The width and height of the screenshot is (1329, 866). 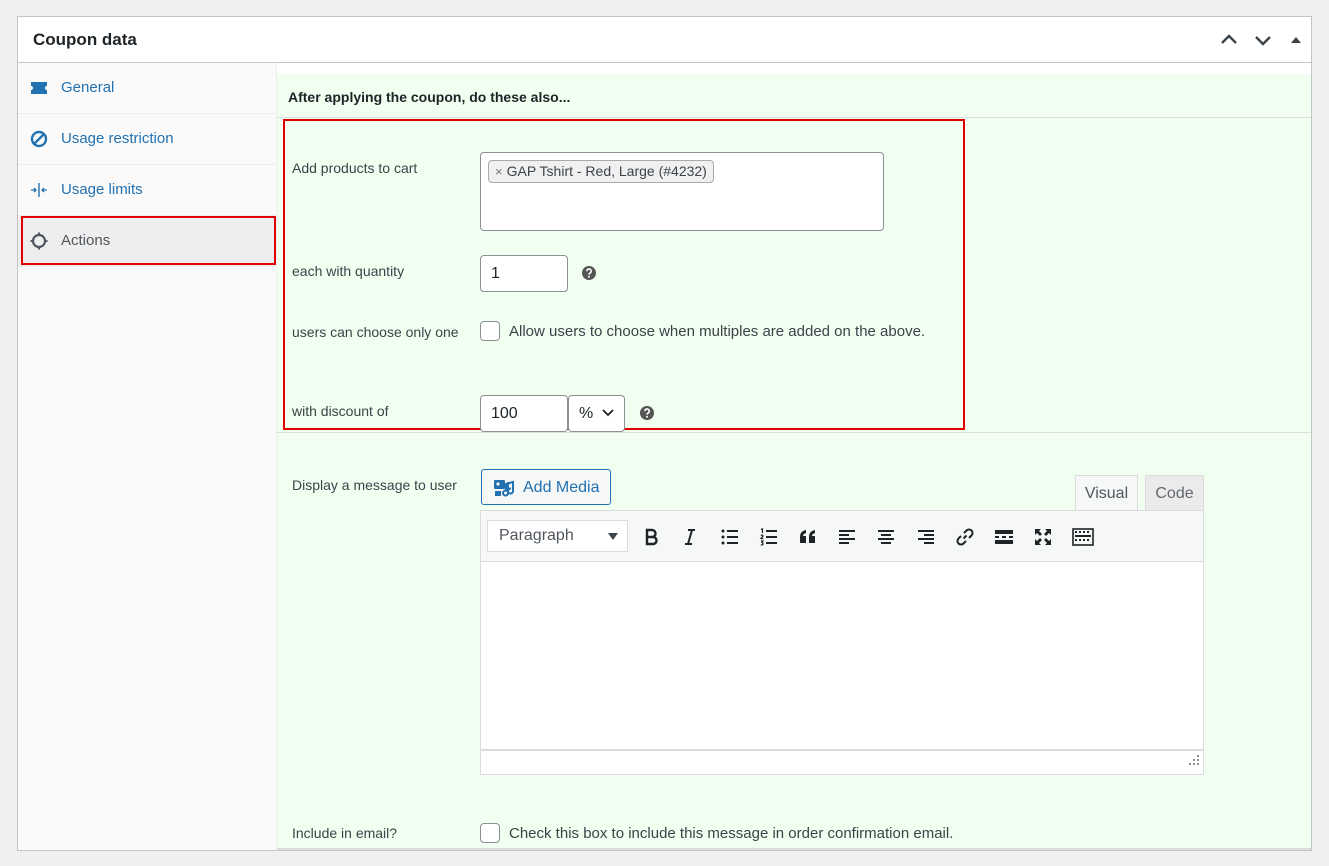 What do you see at coordinates (375, 332) in the screenshot?
I see `choose-one-label: users can choose only one` at bounding box center [375, 332].